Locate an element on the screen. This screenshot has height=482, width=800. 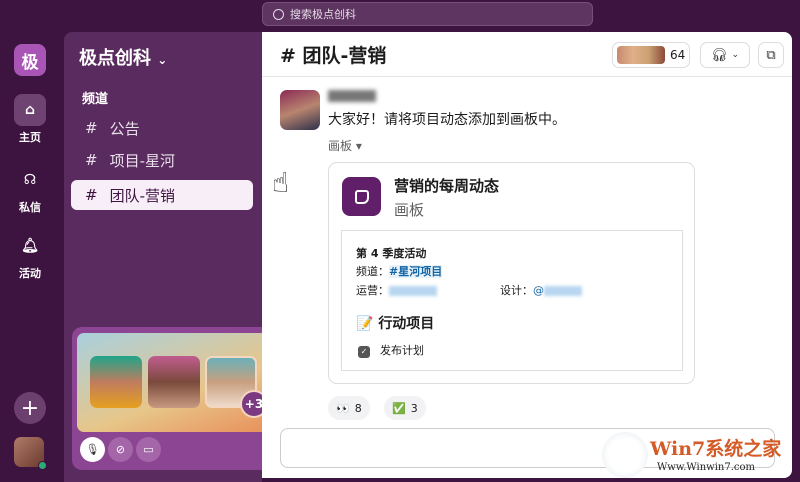
rail-label: 私信 is located at coordinates (30, 207).